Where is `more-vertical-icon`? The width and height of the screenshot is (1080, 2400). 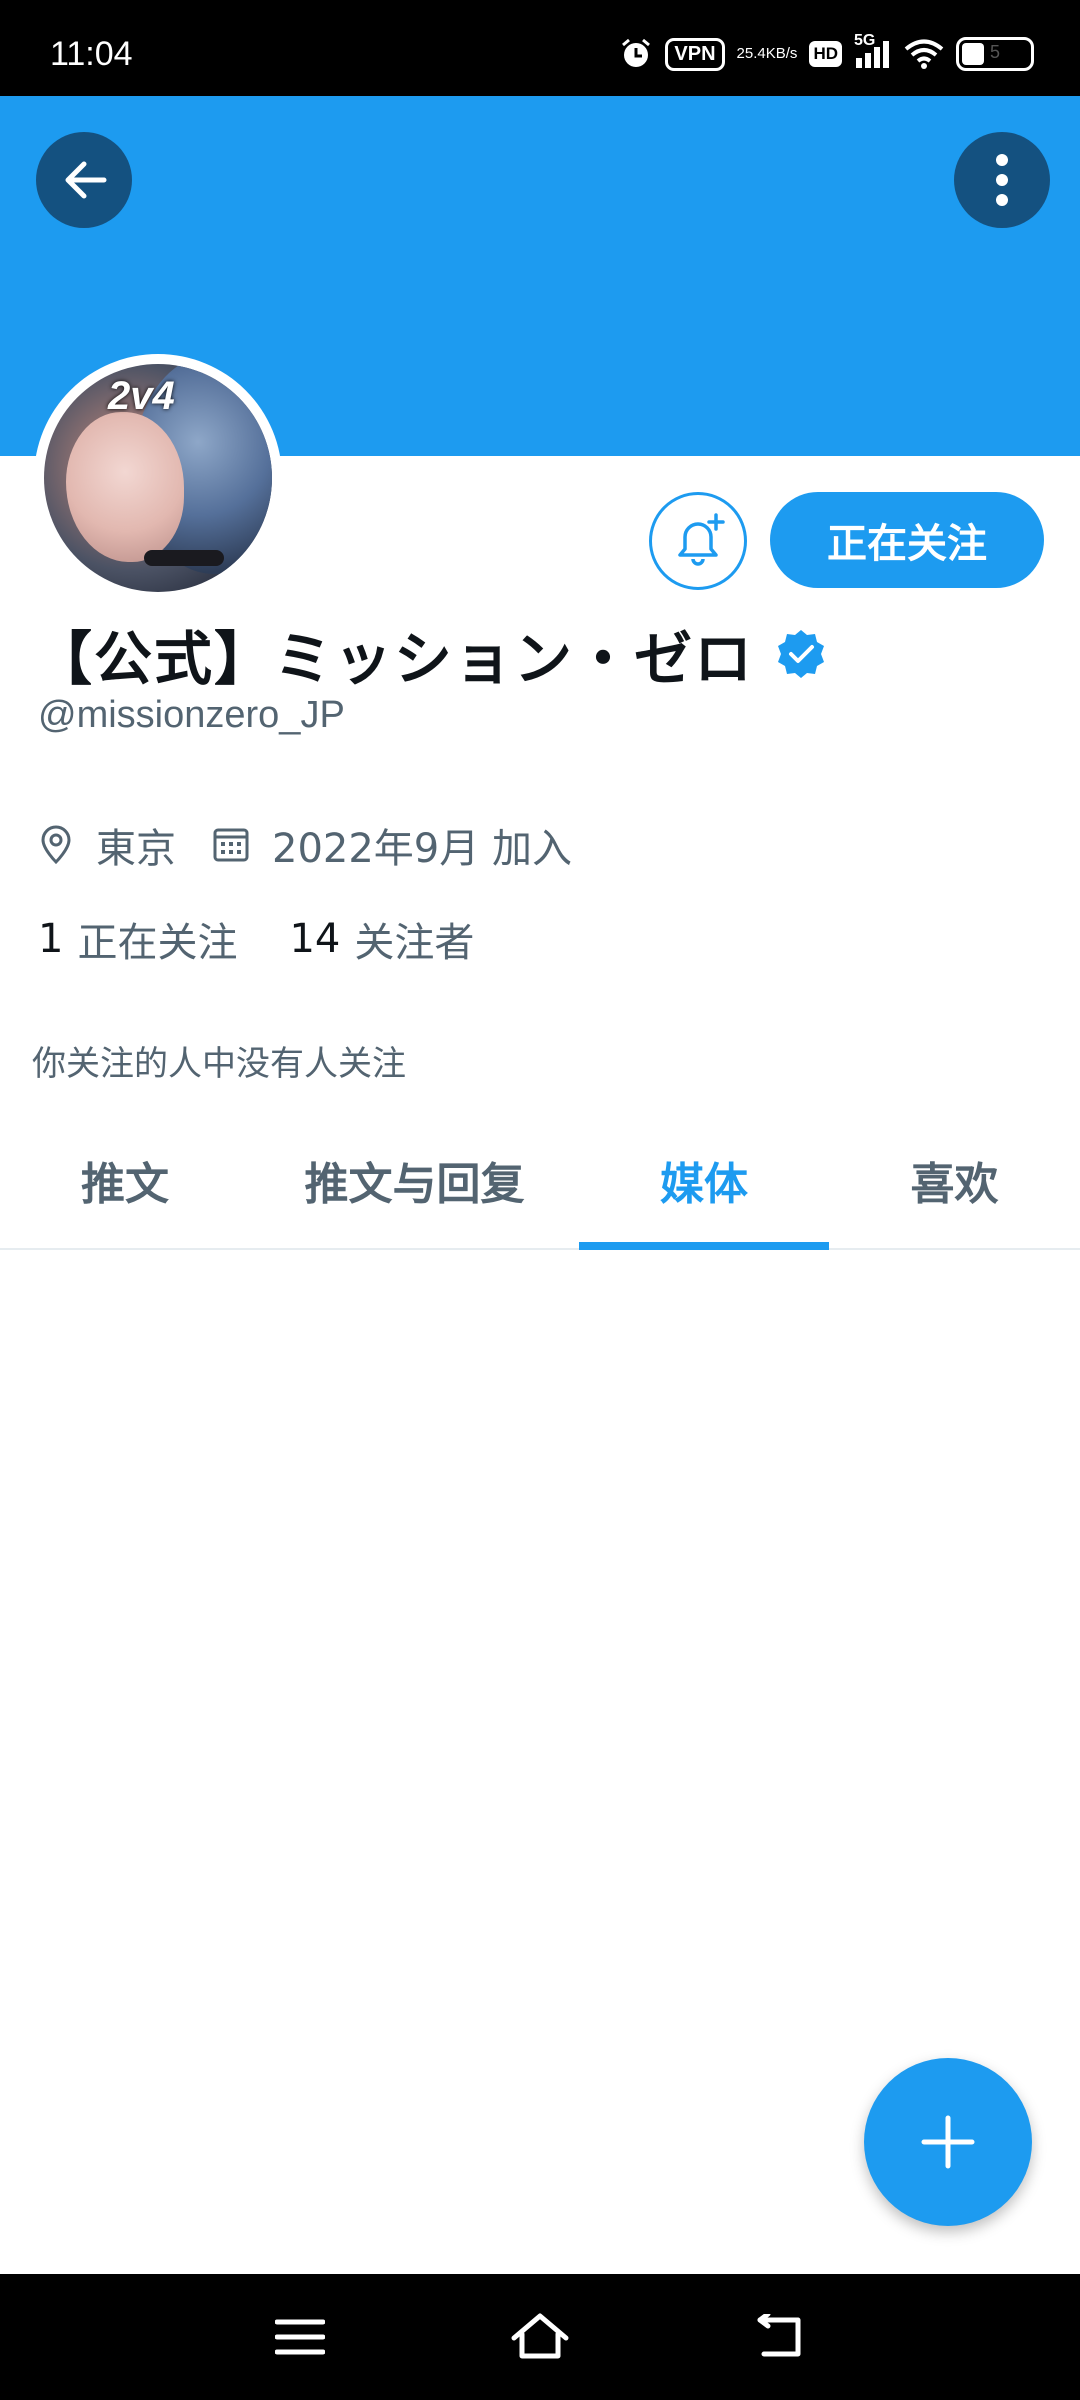
more-vertical-icon is located at coordinates (1002, 180).